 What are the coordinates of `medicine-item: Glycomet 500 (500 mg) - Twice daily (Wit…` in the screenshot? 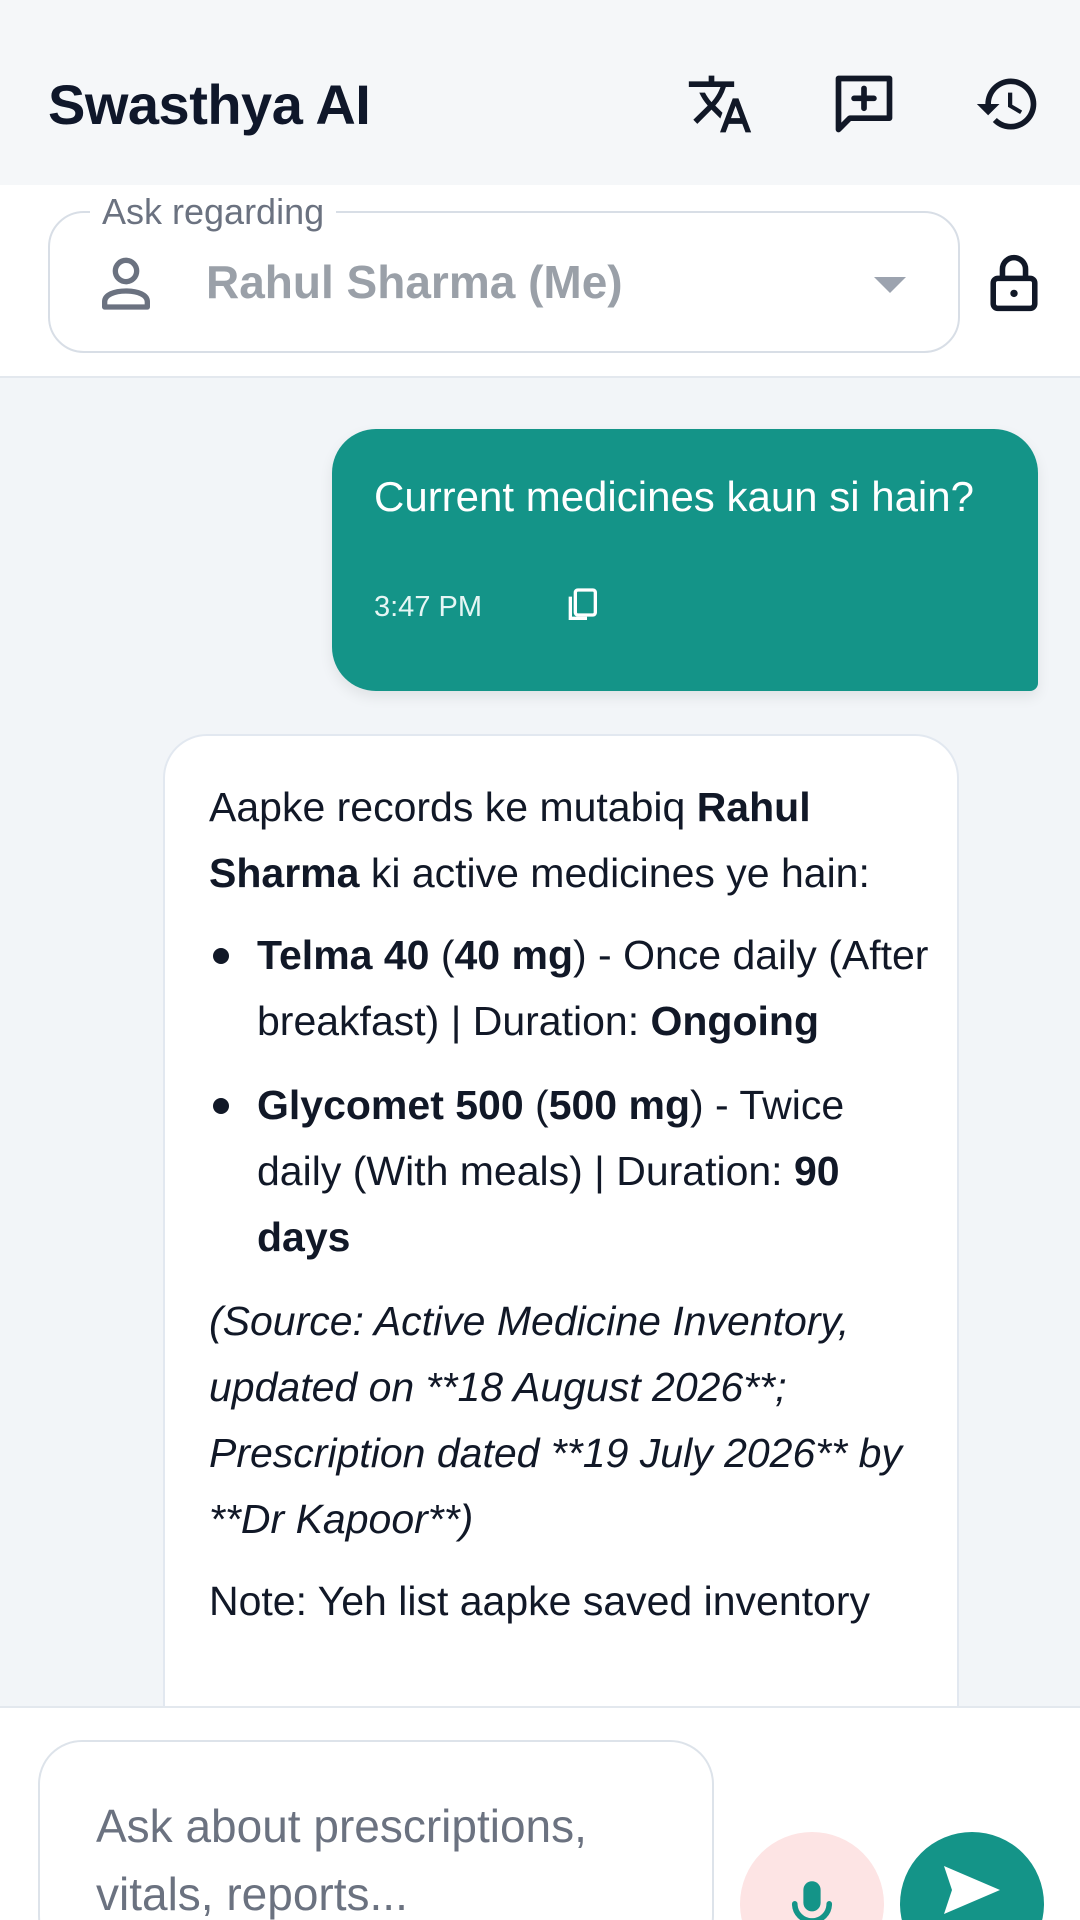 It's located at (570, 1171).